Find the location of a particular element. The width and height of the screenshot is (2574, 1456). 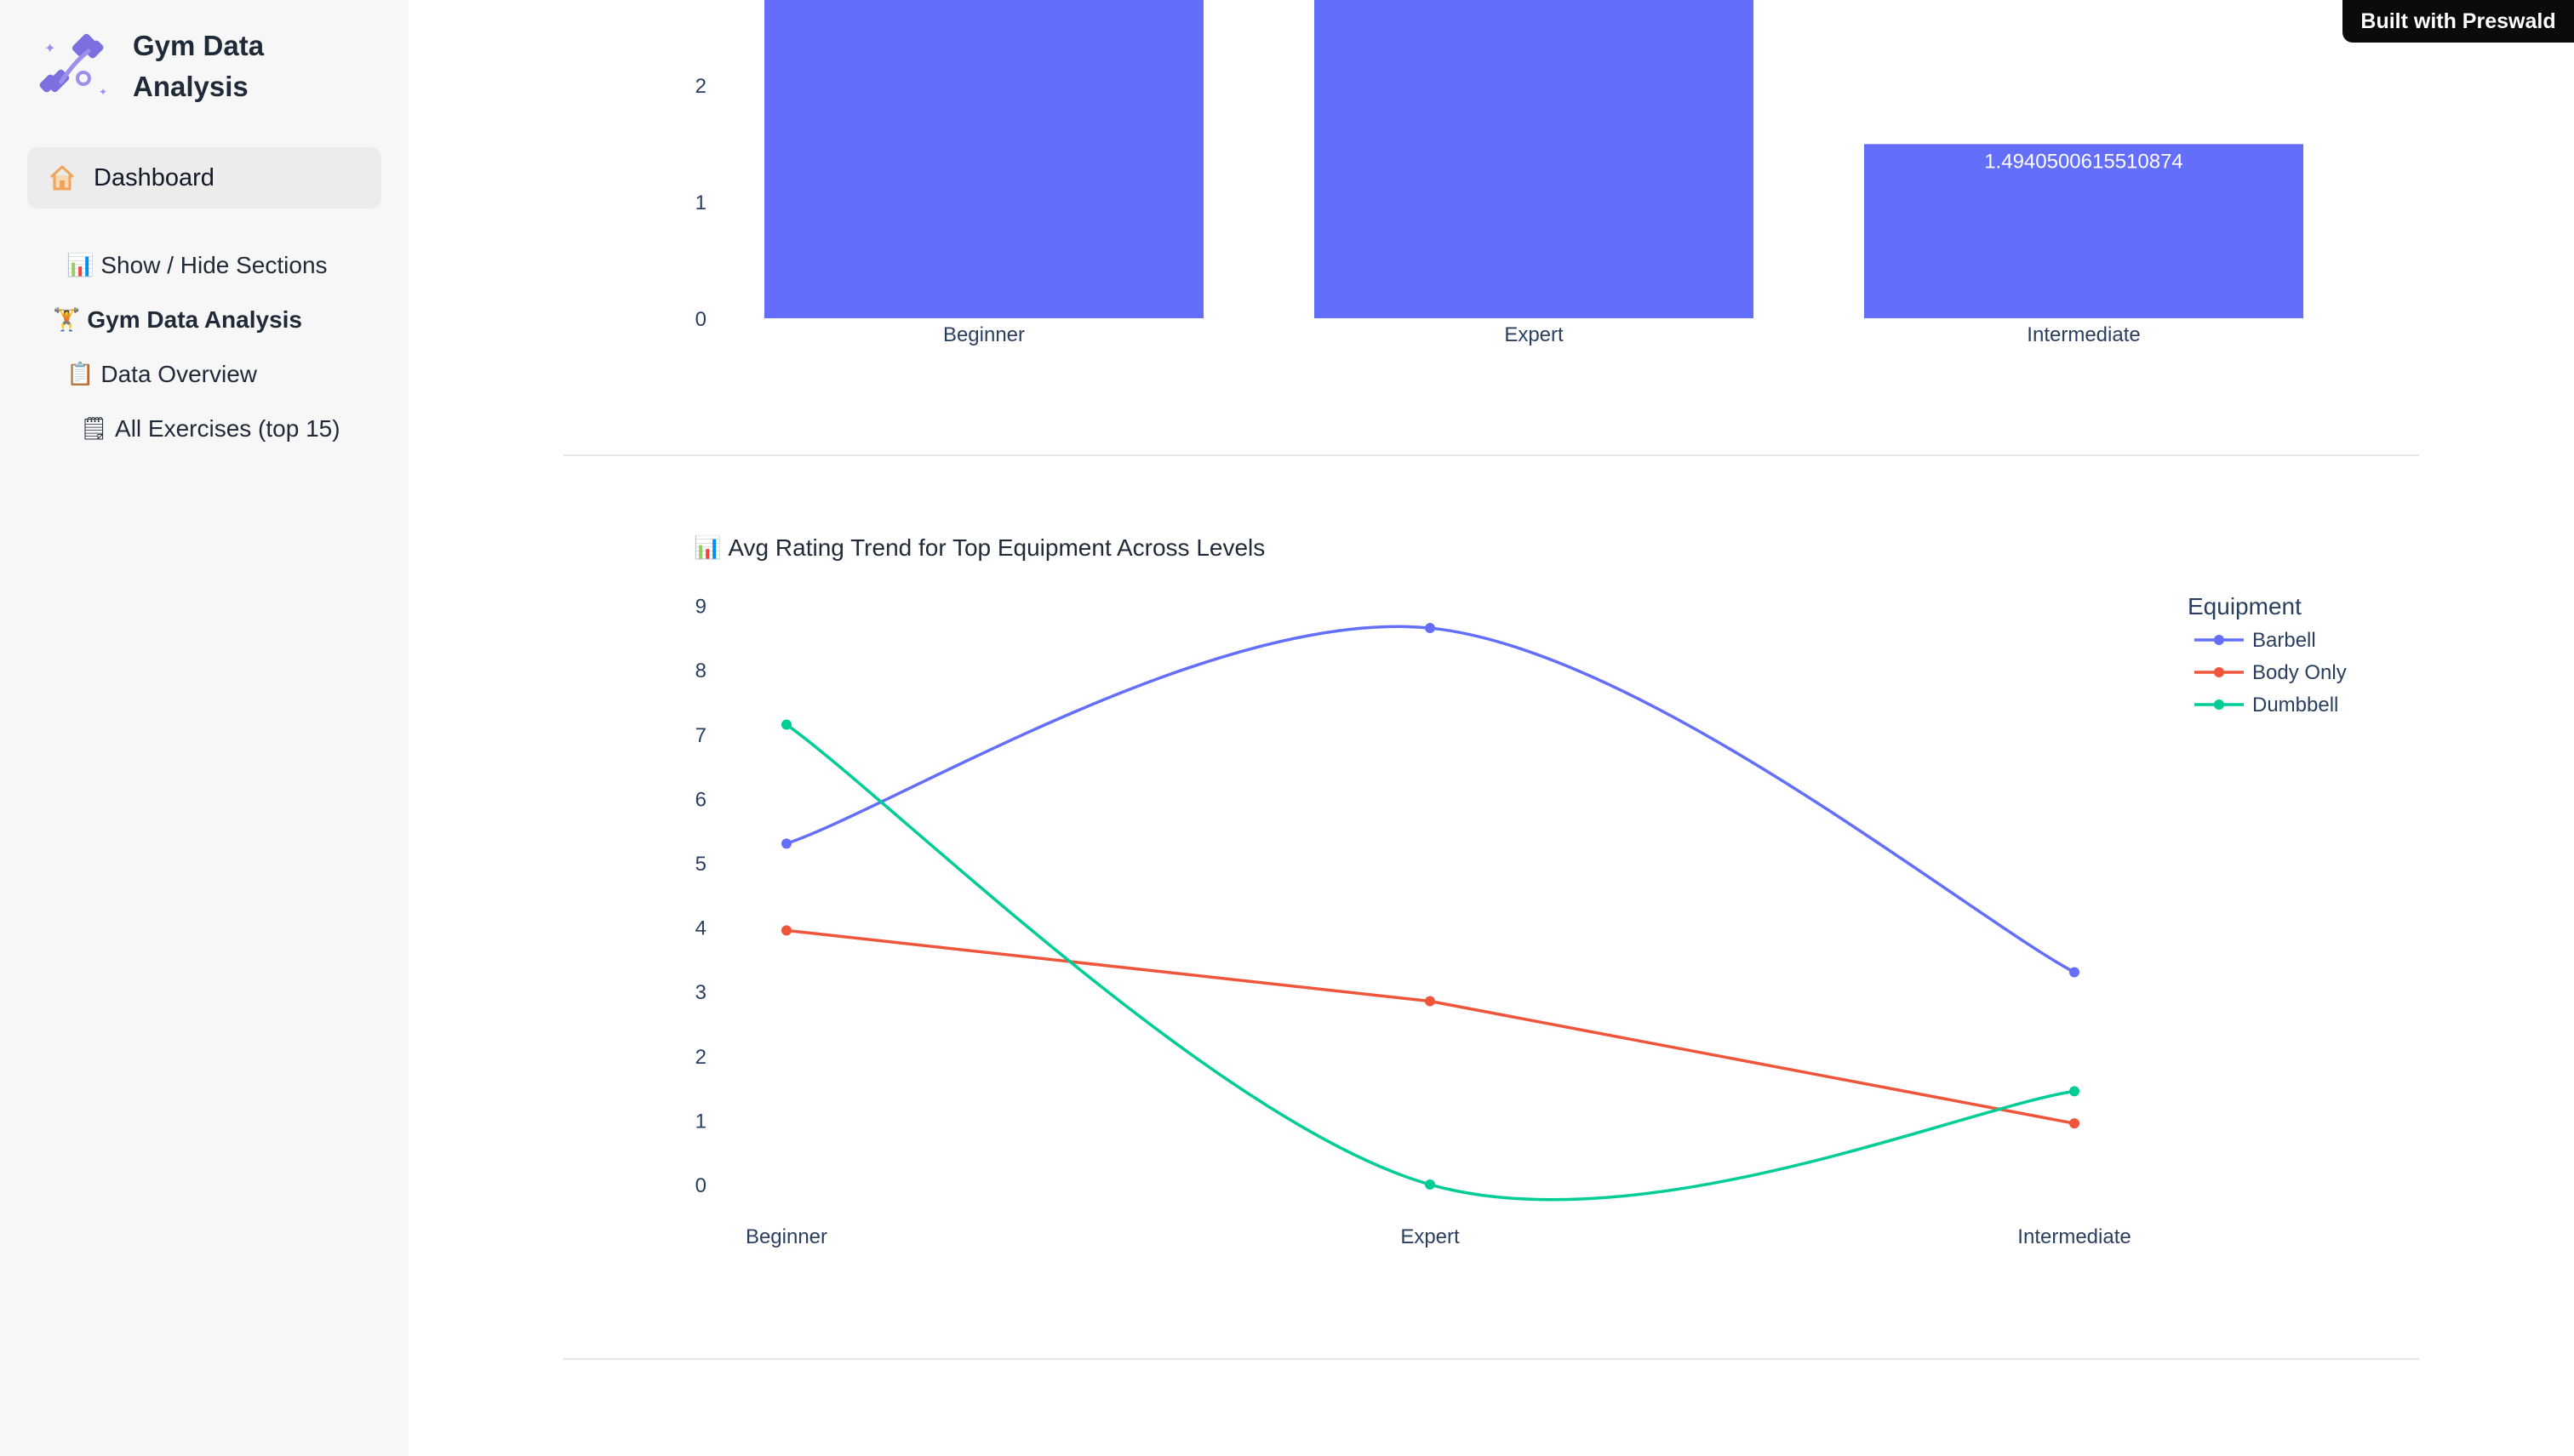

y-tick-label: 3 is located at coordinates (700, 993).